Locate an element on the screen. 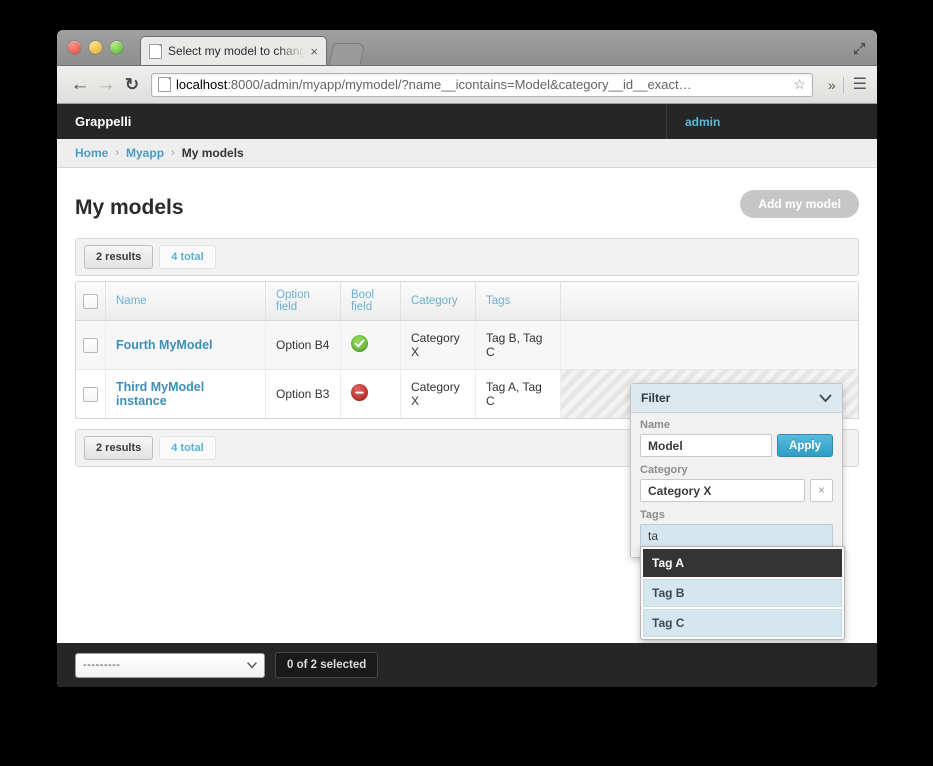 The image size is (933, 766). overflow-chevron-icon: » is located at coordinates (832, 85).